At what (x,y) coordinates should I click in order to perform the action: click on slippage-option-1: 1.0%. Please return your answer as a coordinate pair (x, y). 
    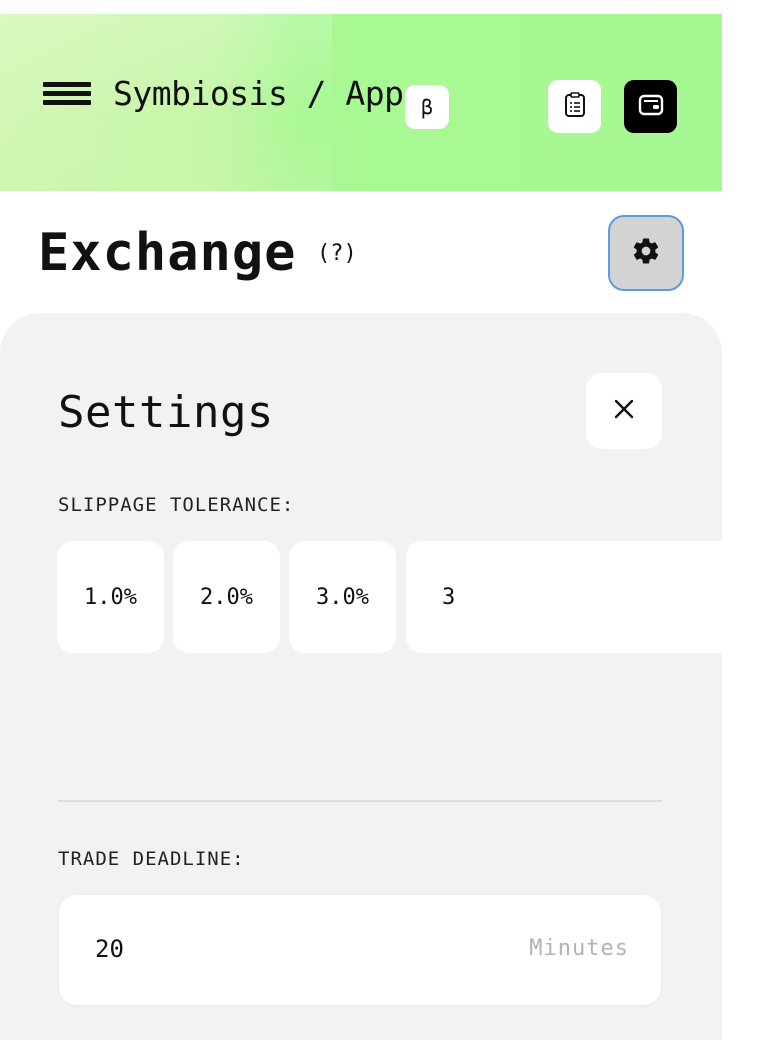
    Looking at the image, I should click on (110, 597).